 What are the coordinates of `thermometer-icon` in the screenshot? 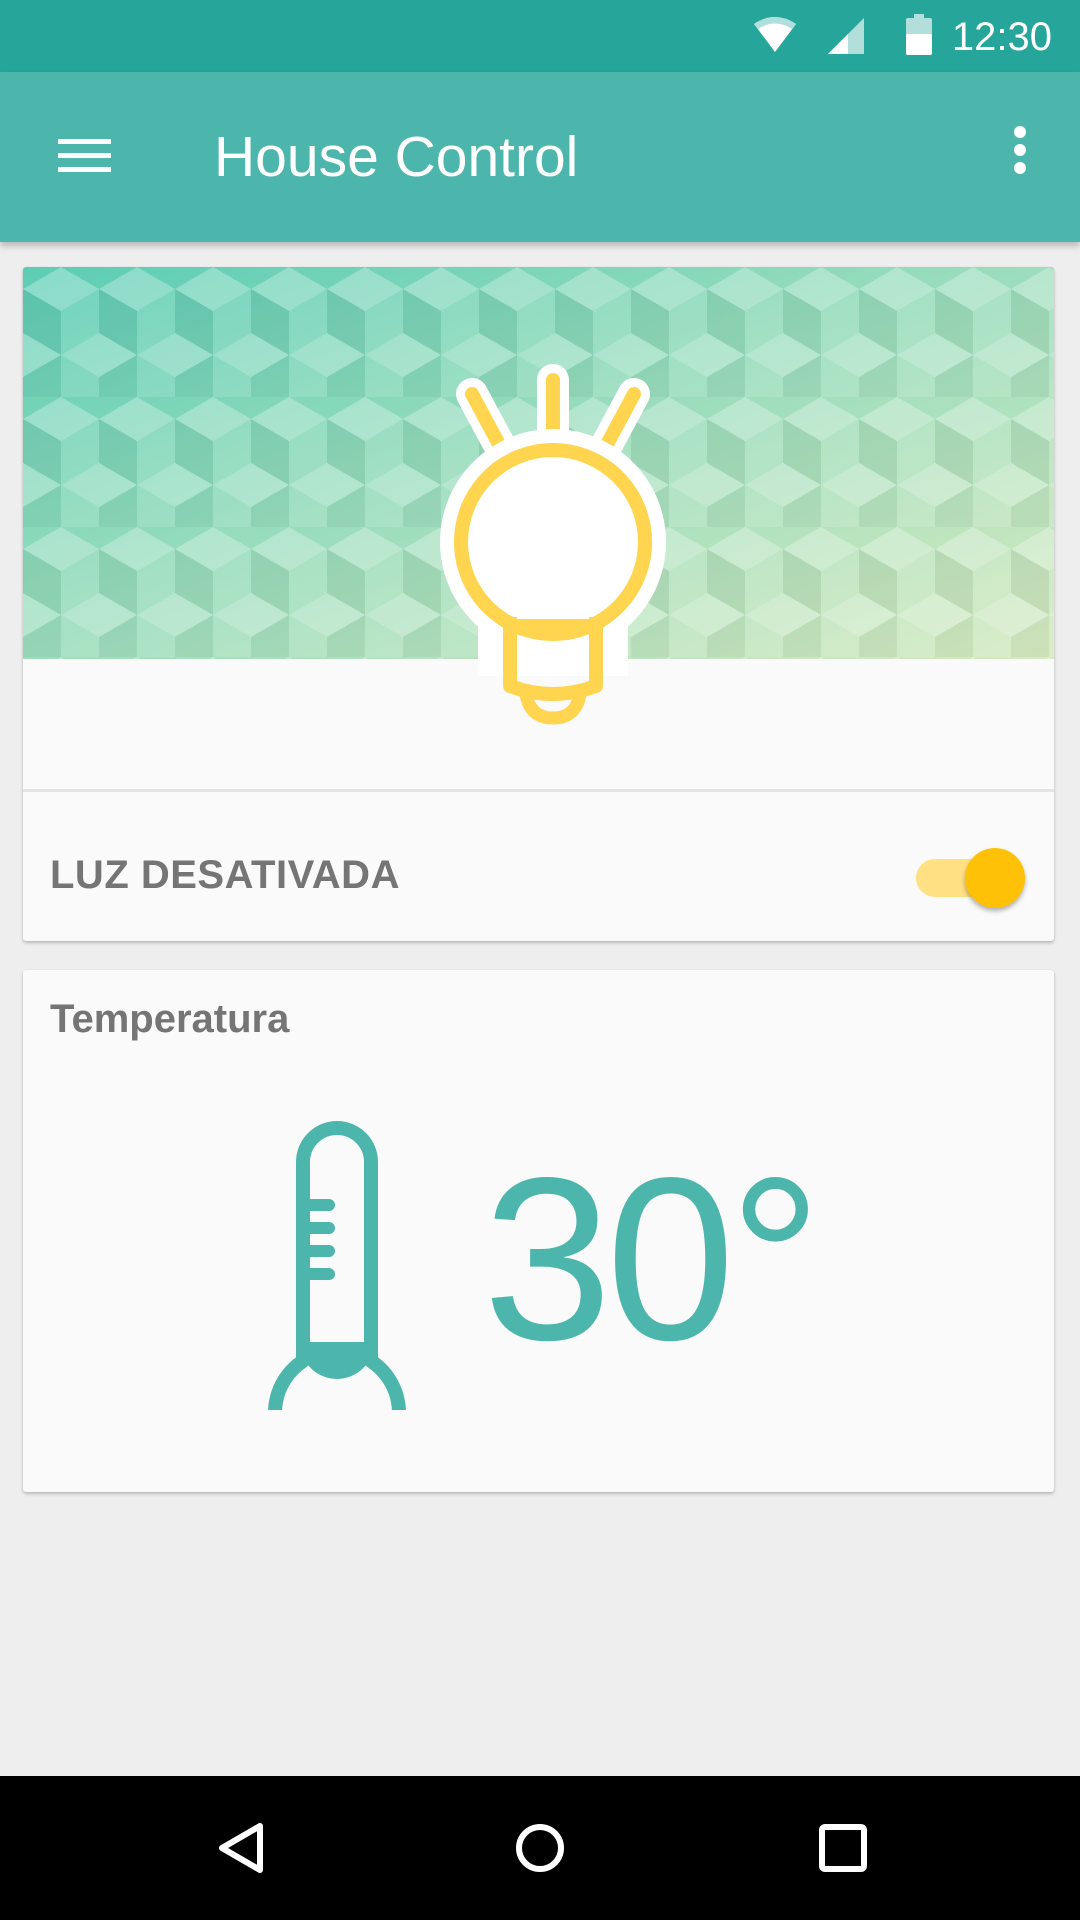 It's located at (337, 1265).